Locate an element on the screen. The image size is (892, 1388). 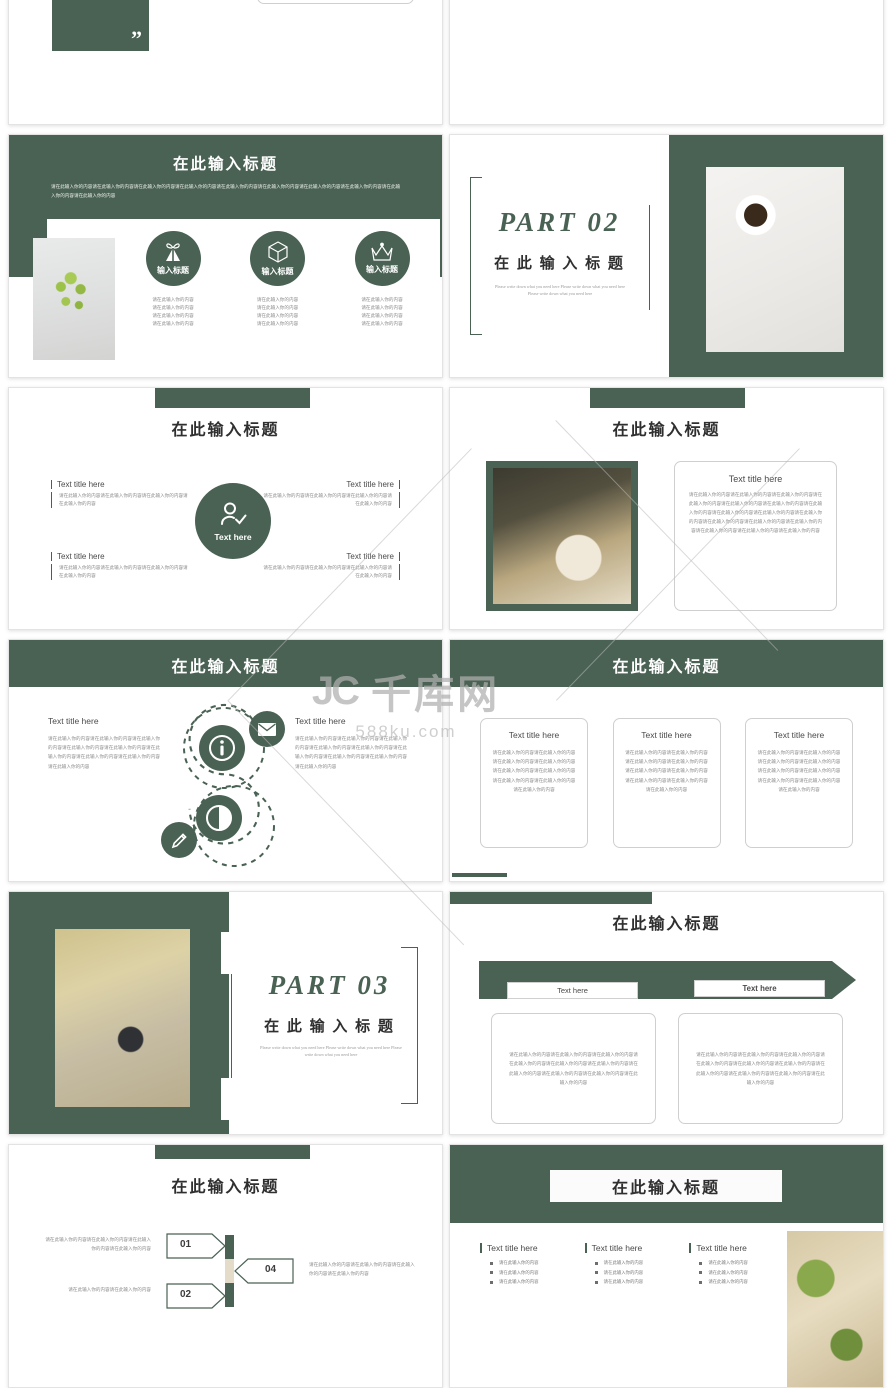
card-title: Text title here is located at coordinates (755, 479).